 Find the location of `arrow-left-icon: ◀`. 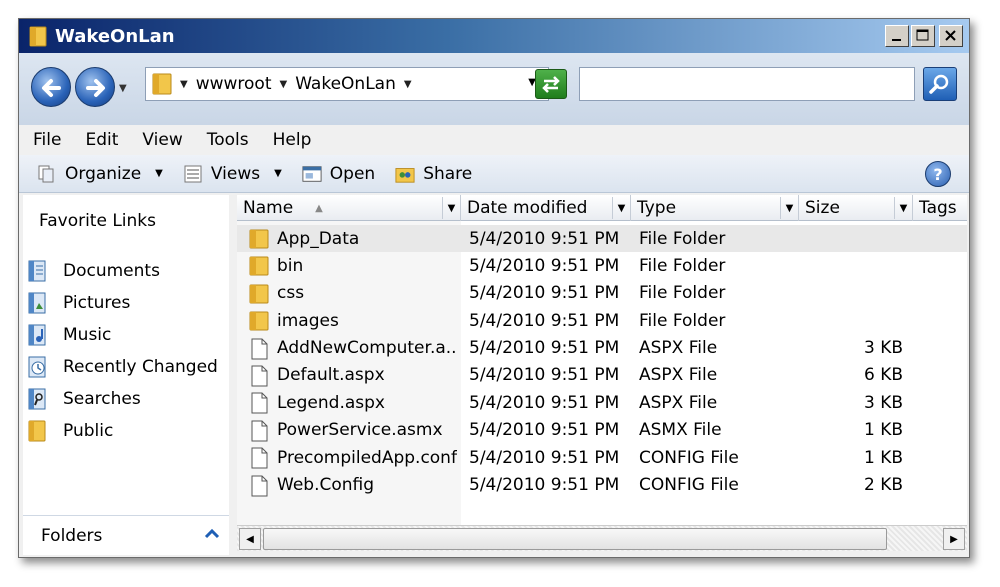

arrow-left-icon: ◀ is located at coordinates (250, 539).